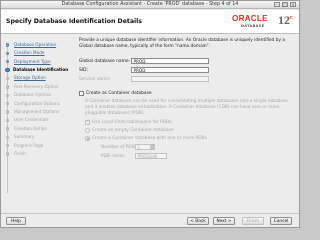 Image resolution: width=320 pixels, height=240 pixels. What do you see at coordinates (32, 61) in the screenshot?
I see `nav-item-deployment-type: Deployment Type` at bounding box center [32, 61].